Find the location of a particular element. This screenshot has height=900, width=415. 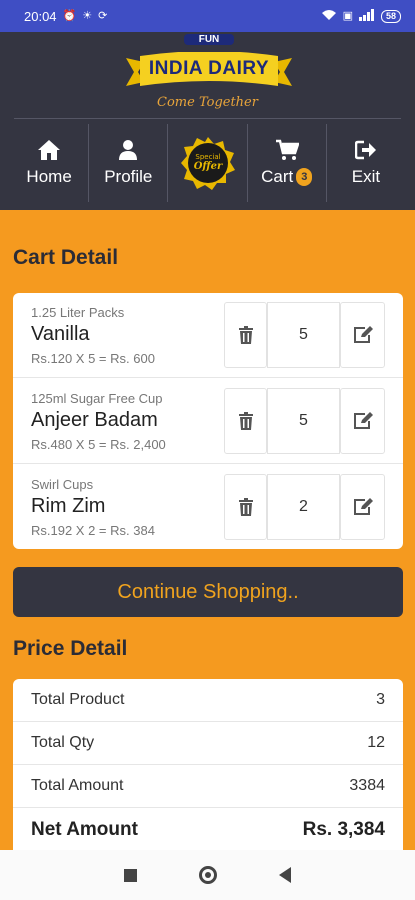

quantity-field: 2 is located at coordinates (303, 507).